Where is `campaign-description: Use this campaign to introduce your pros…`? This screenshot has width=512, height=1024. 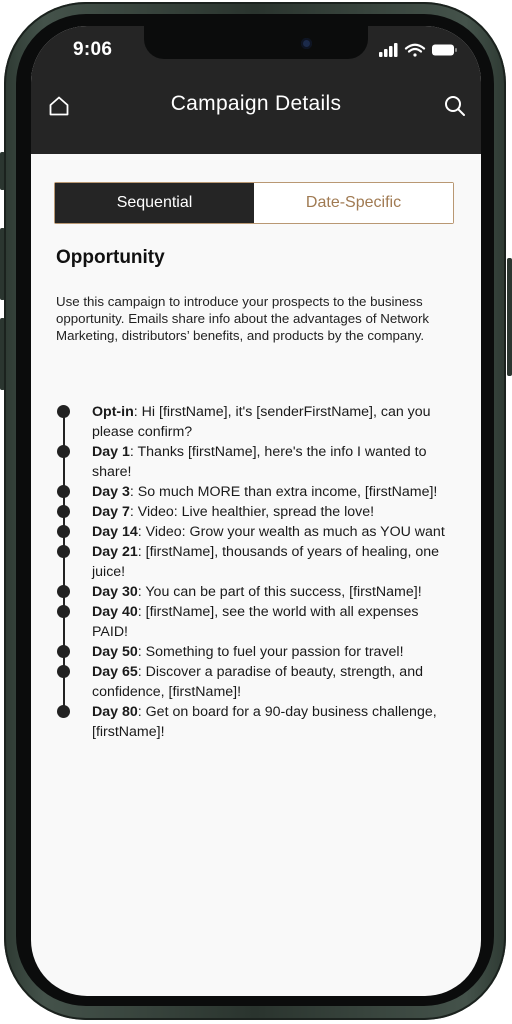
campaign-description: Use this campaign to introduce your pros… is located at coordinates (243, 318).